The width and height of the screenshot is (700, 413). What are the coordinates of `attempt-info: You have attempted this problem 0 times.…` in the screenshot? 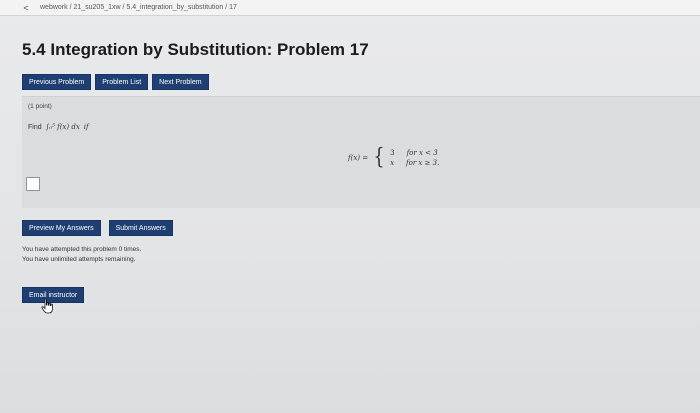 It's located at (81, 255).